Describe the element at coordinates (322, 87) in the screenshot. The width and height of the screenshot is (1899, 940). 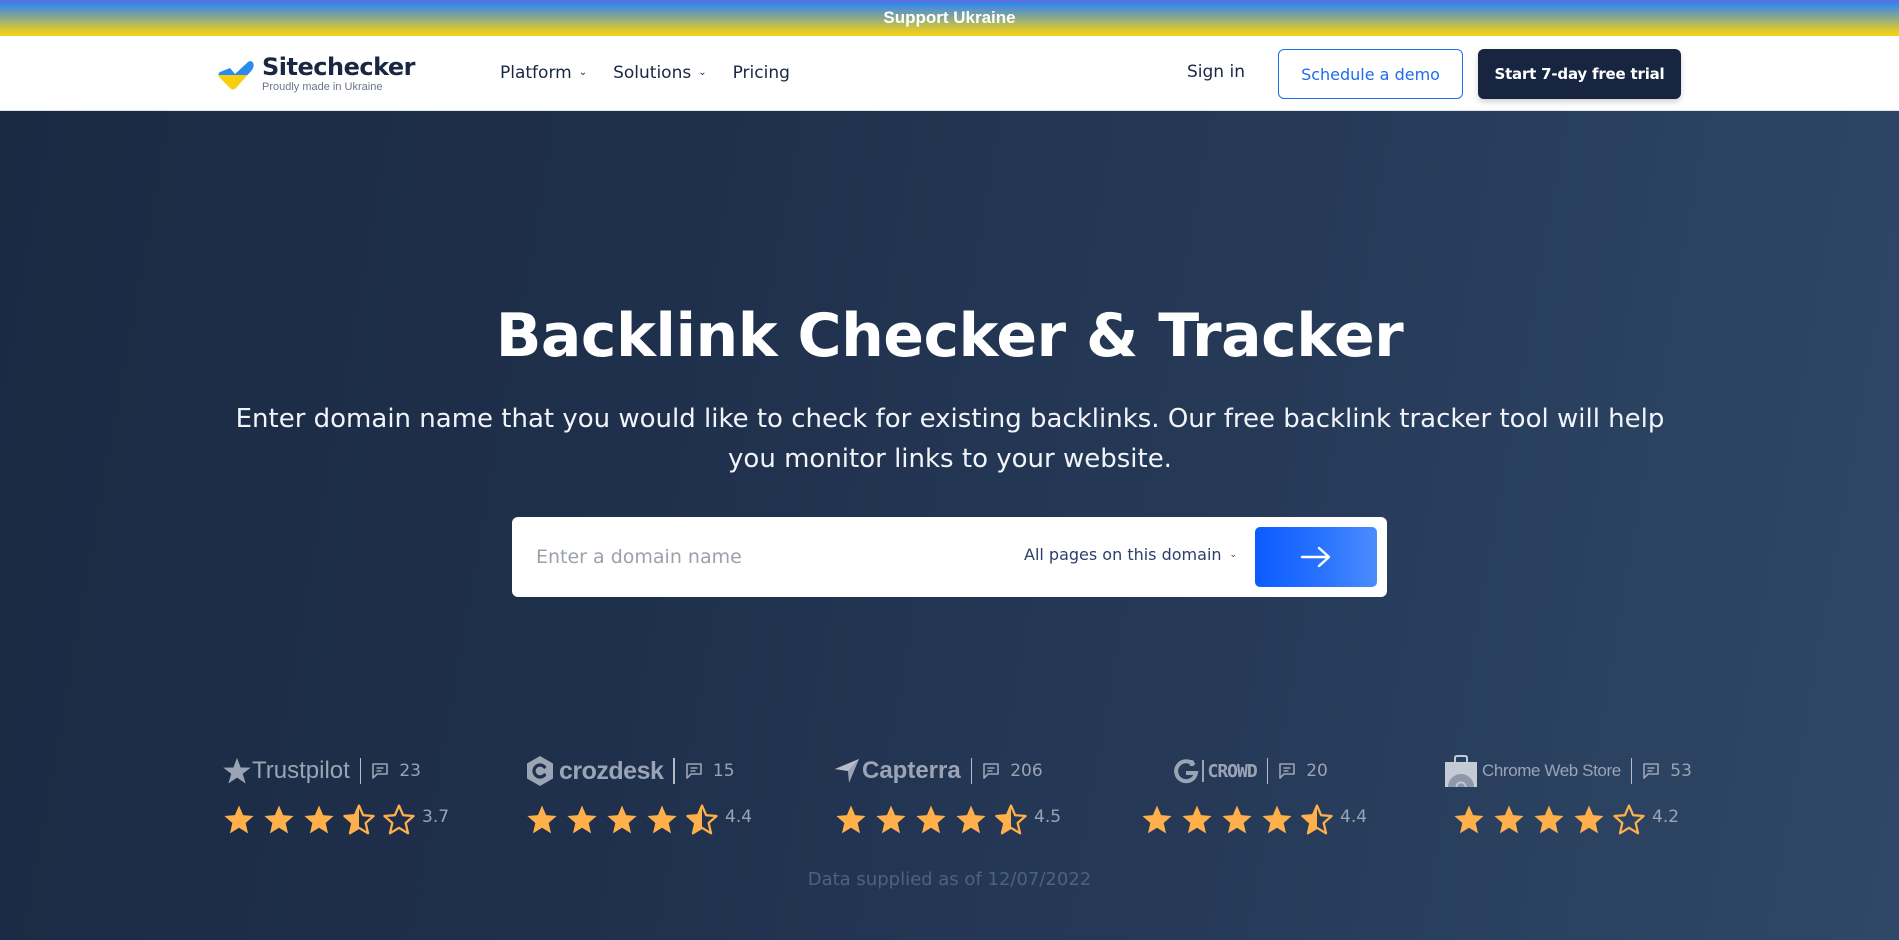
I see `logo-tagline: Proudly made in Ukraine` at that location.